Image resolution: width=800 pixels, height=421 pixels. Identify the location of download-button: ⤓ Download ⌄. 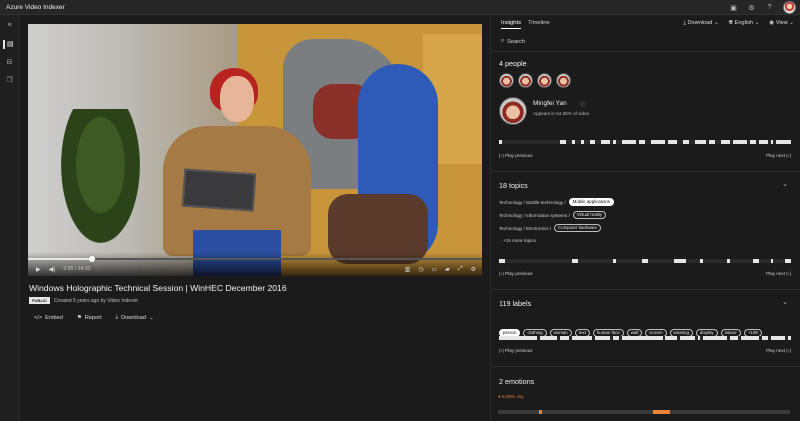
(135, 317).